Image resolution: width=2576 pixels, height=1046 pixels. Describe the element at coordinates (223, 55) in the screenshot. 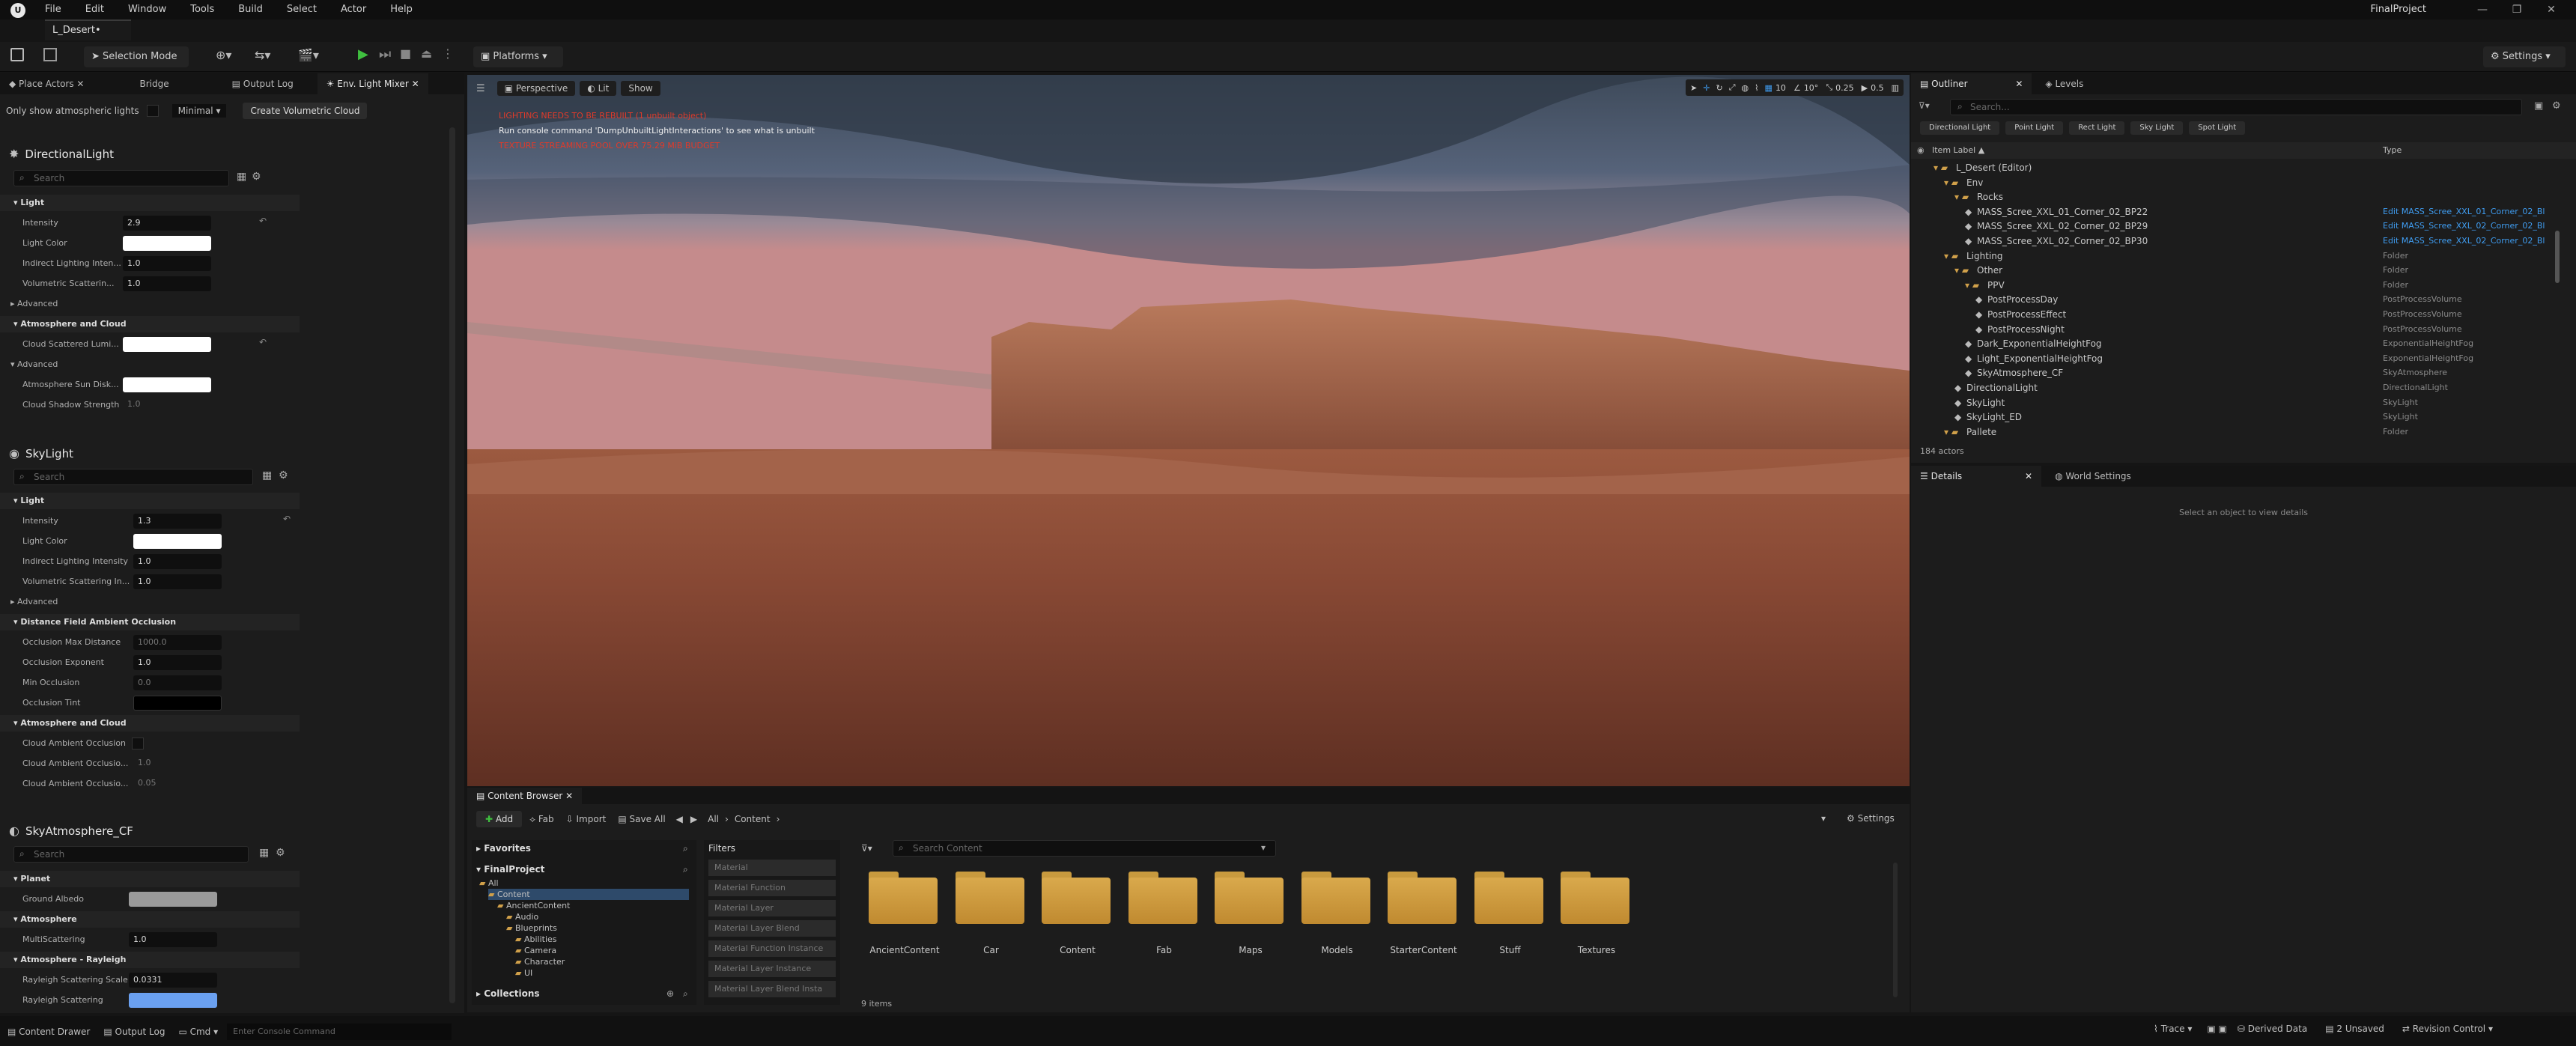

I see `add-actor-icon: ⊕▾` at that location.